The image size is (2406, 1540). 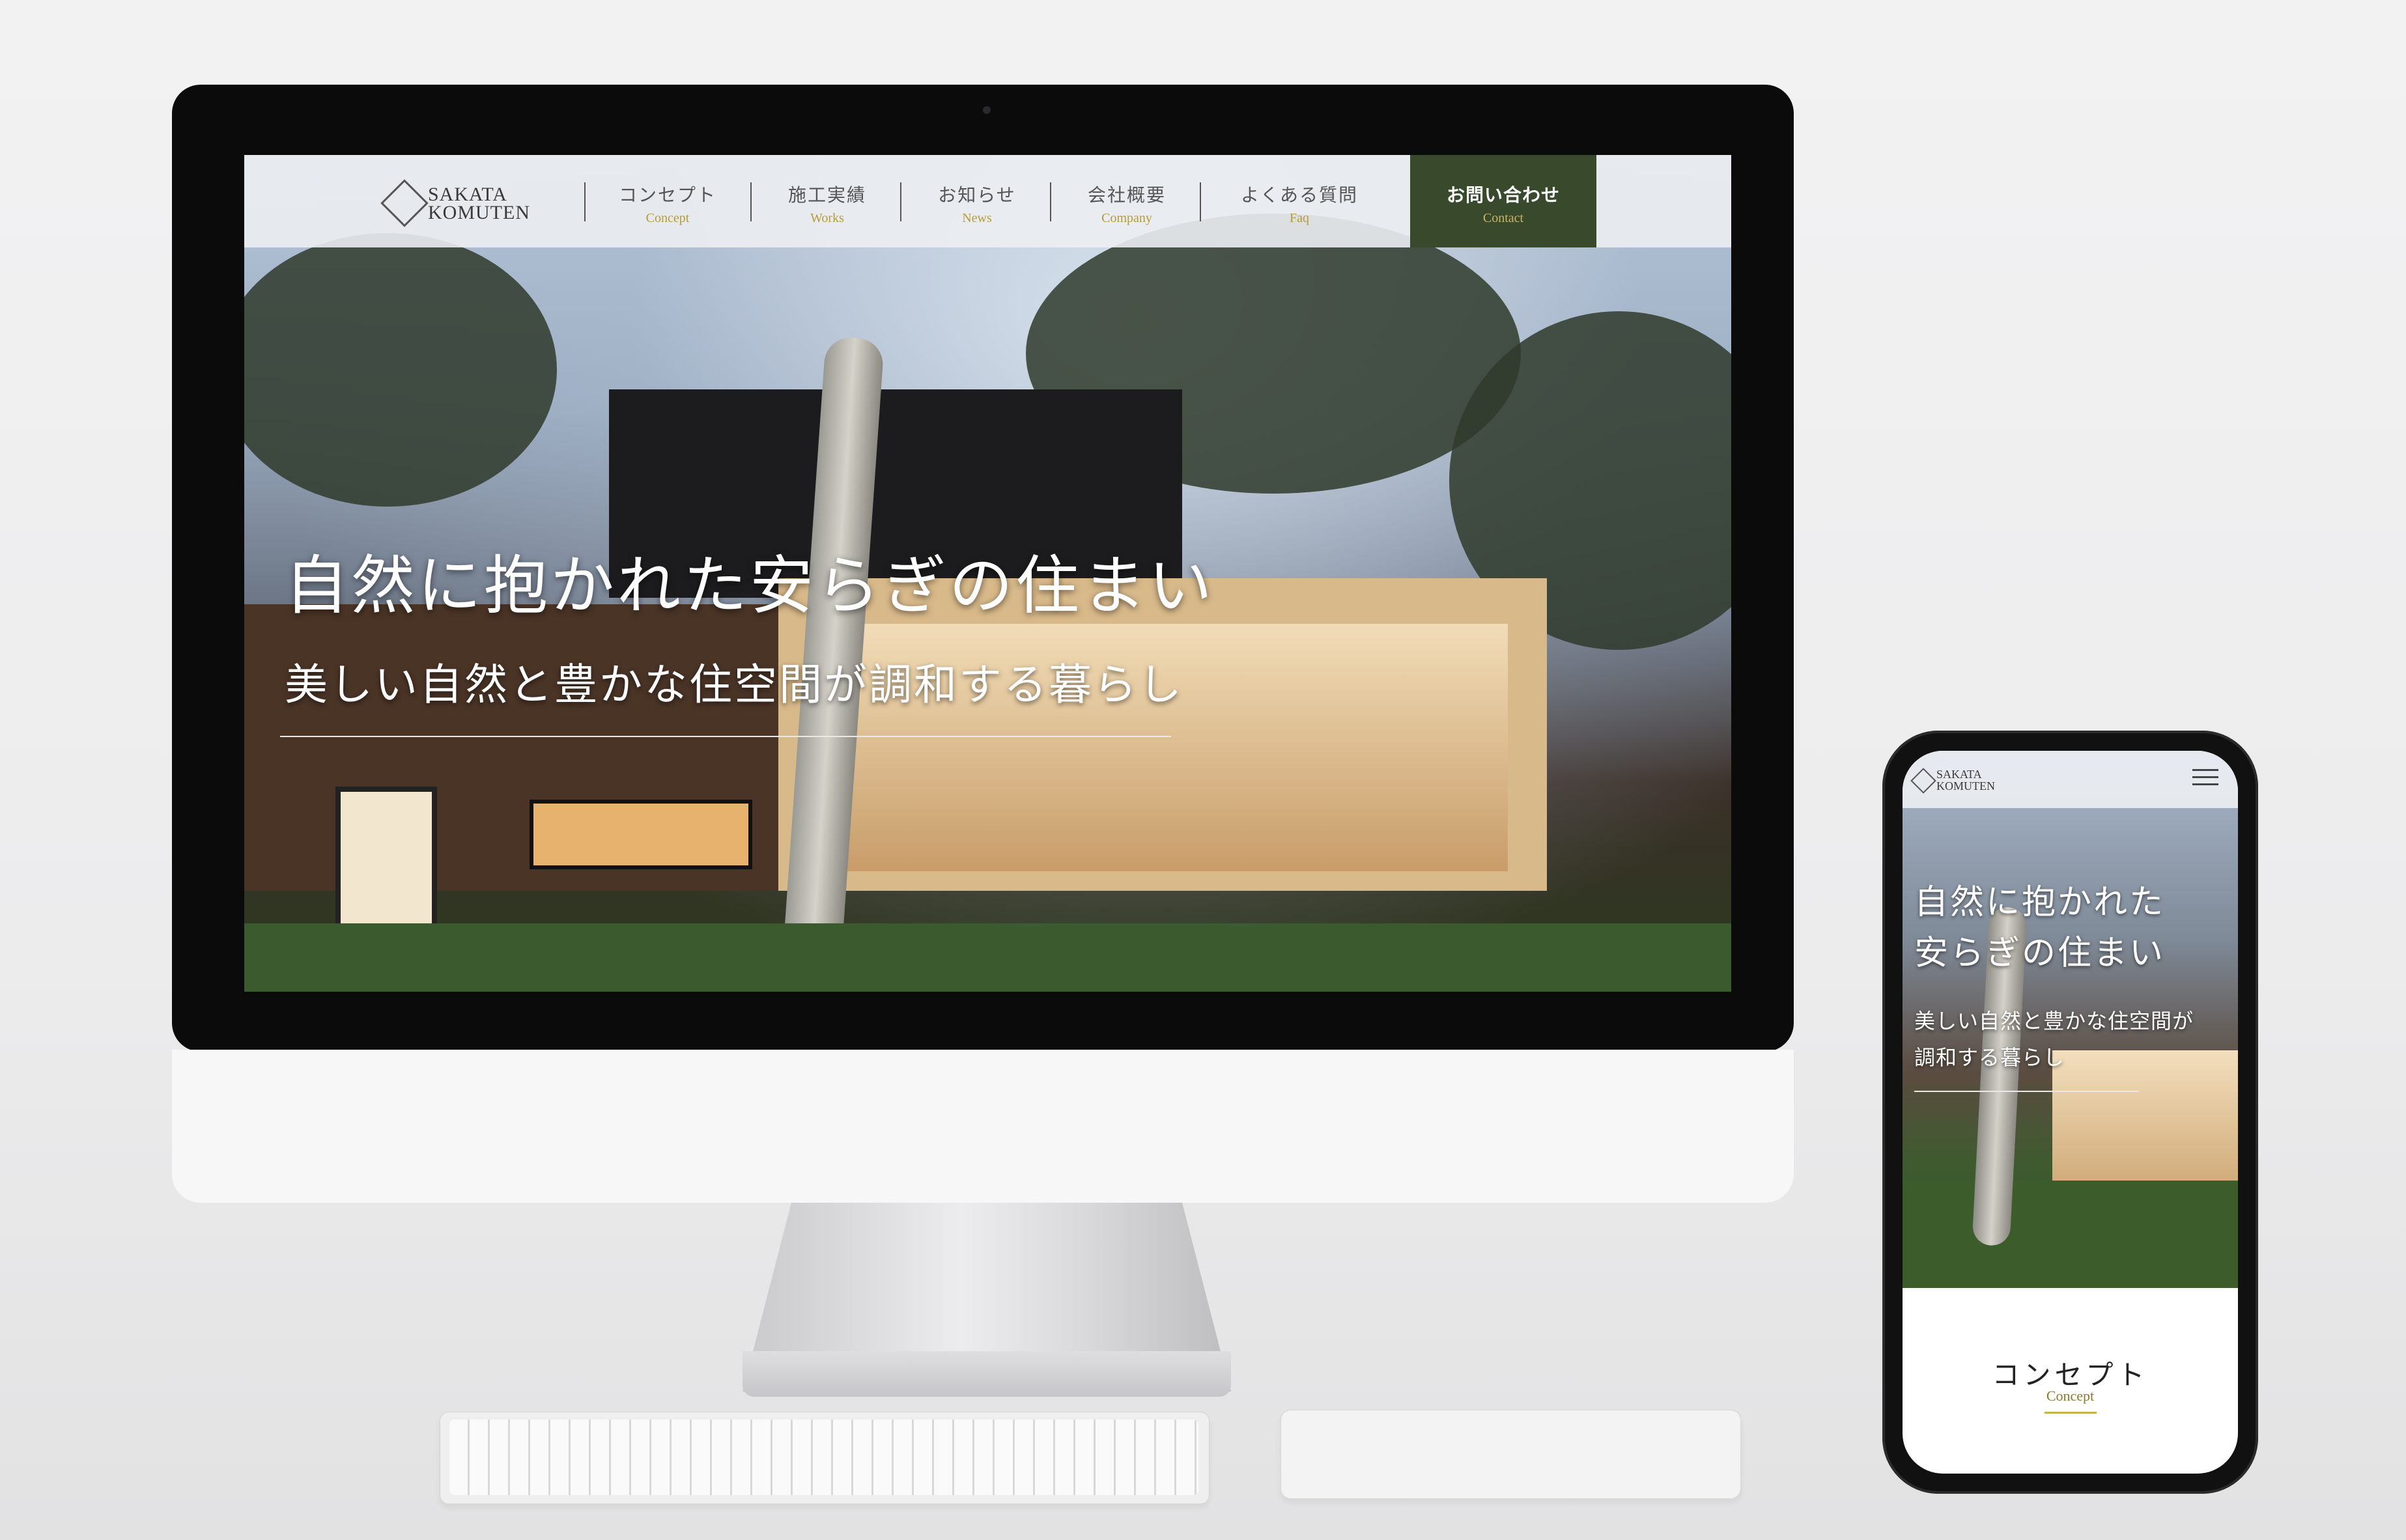 What do you see at coordinates (1503, 218) in the screenshot?
I see `contact-button-sublabel: Contact` at bounding box center [1503, 218].